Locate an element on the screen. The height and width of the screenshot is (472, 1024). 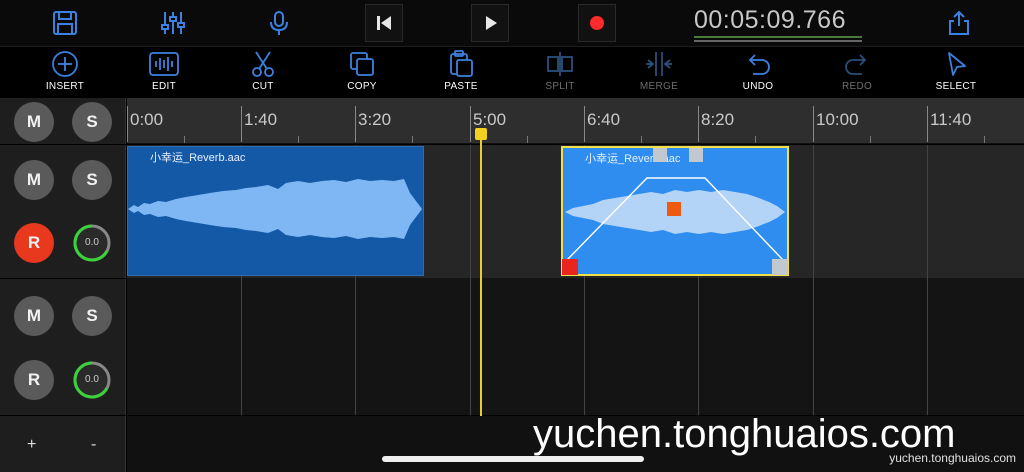
record-icon is located at coordinates (597, 23).